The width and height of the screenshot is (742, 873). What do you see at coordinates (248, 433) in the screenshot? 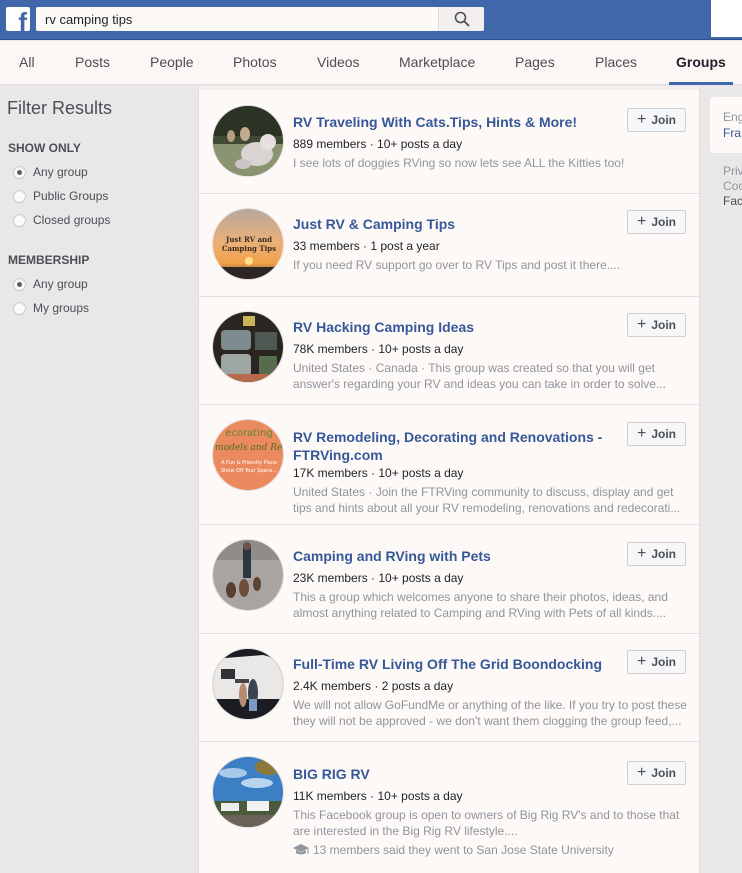
I see `svg-text: ecorating` at bounding box center [248, 433].